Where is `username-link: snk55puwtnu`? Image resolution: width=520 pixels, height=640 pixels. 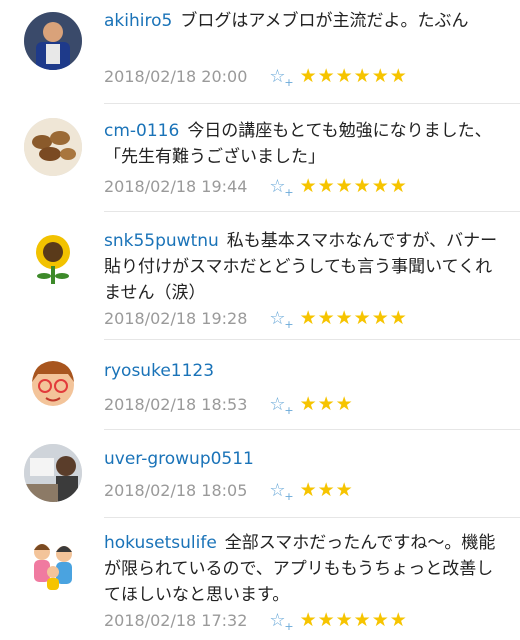
username-link: snk55puwtnu is located at coordinates (161, 241).